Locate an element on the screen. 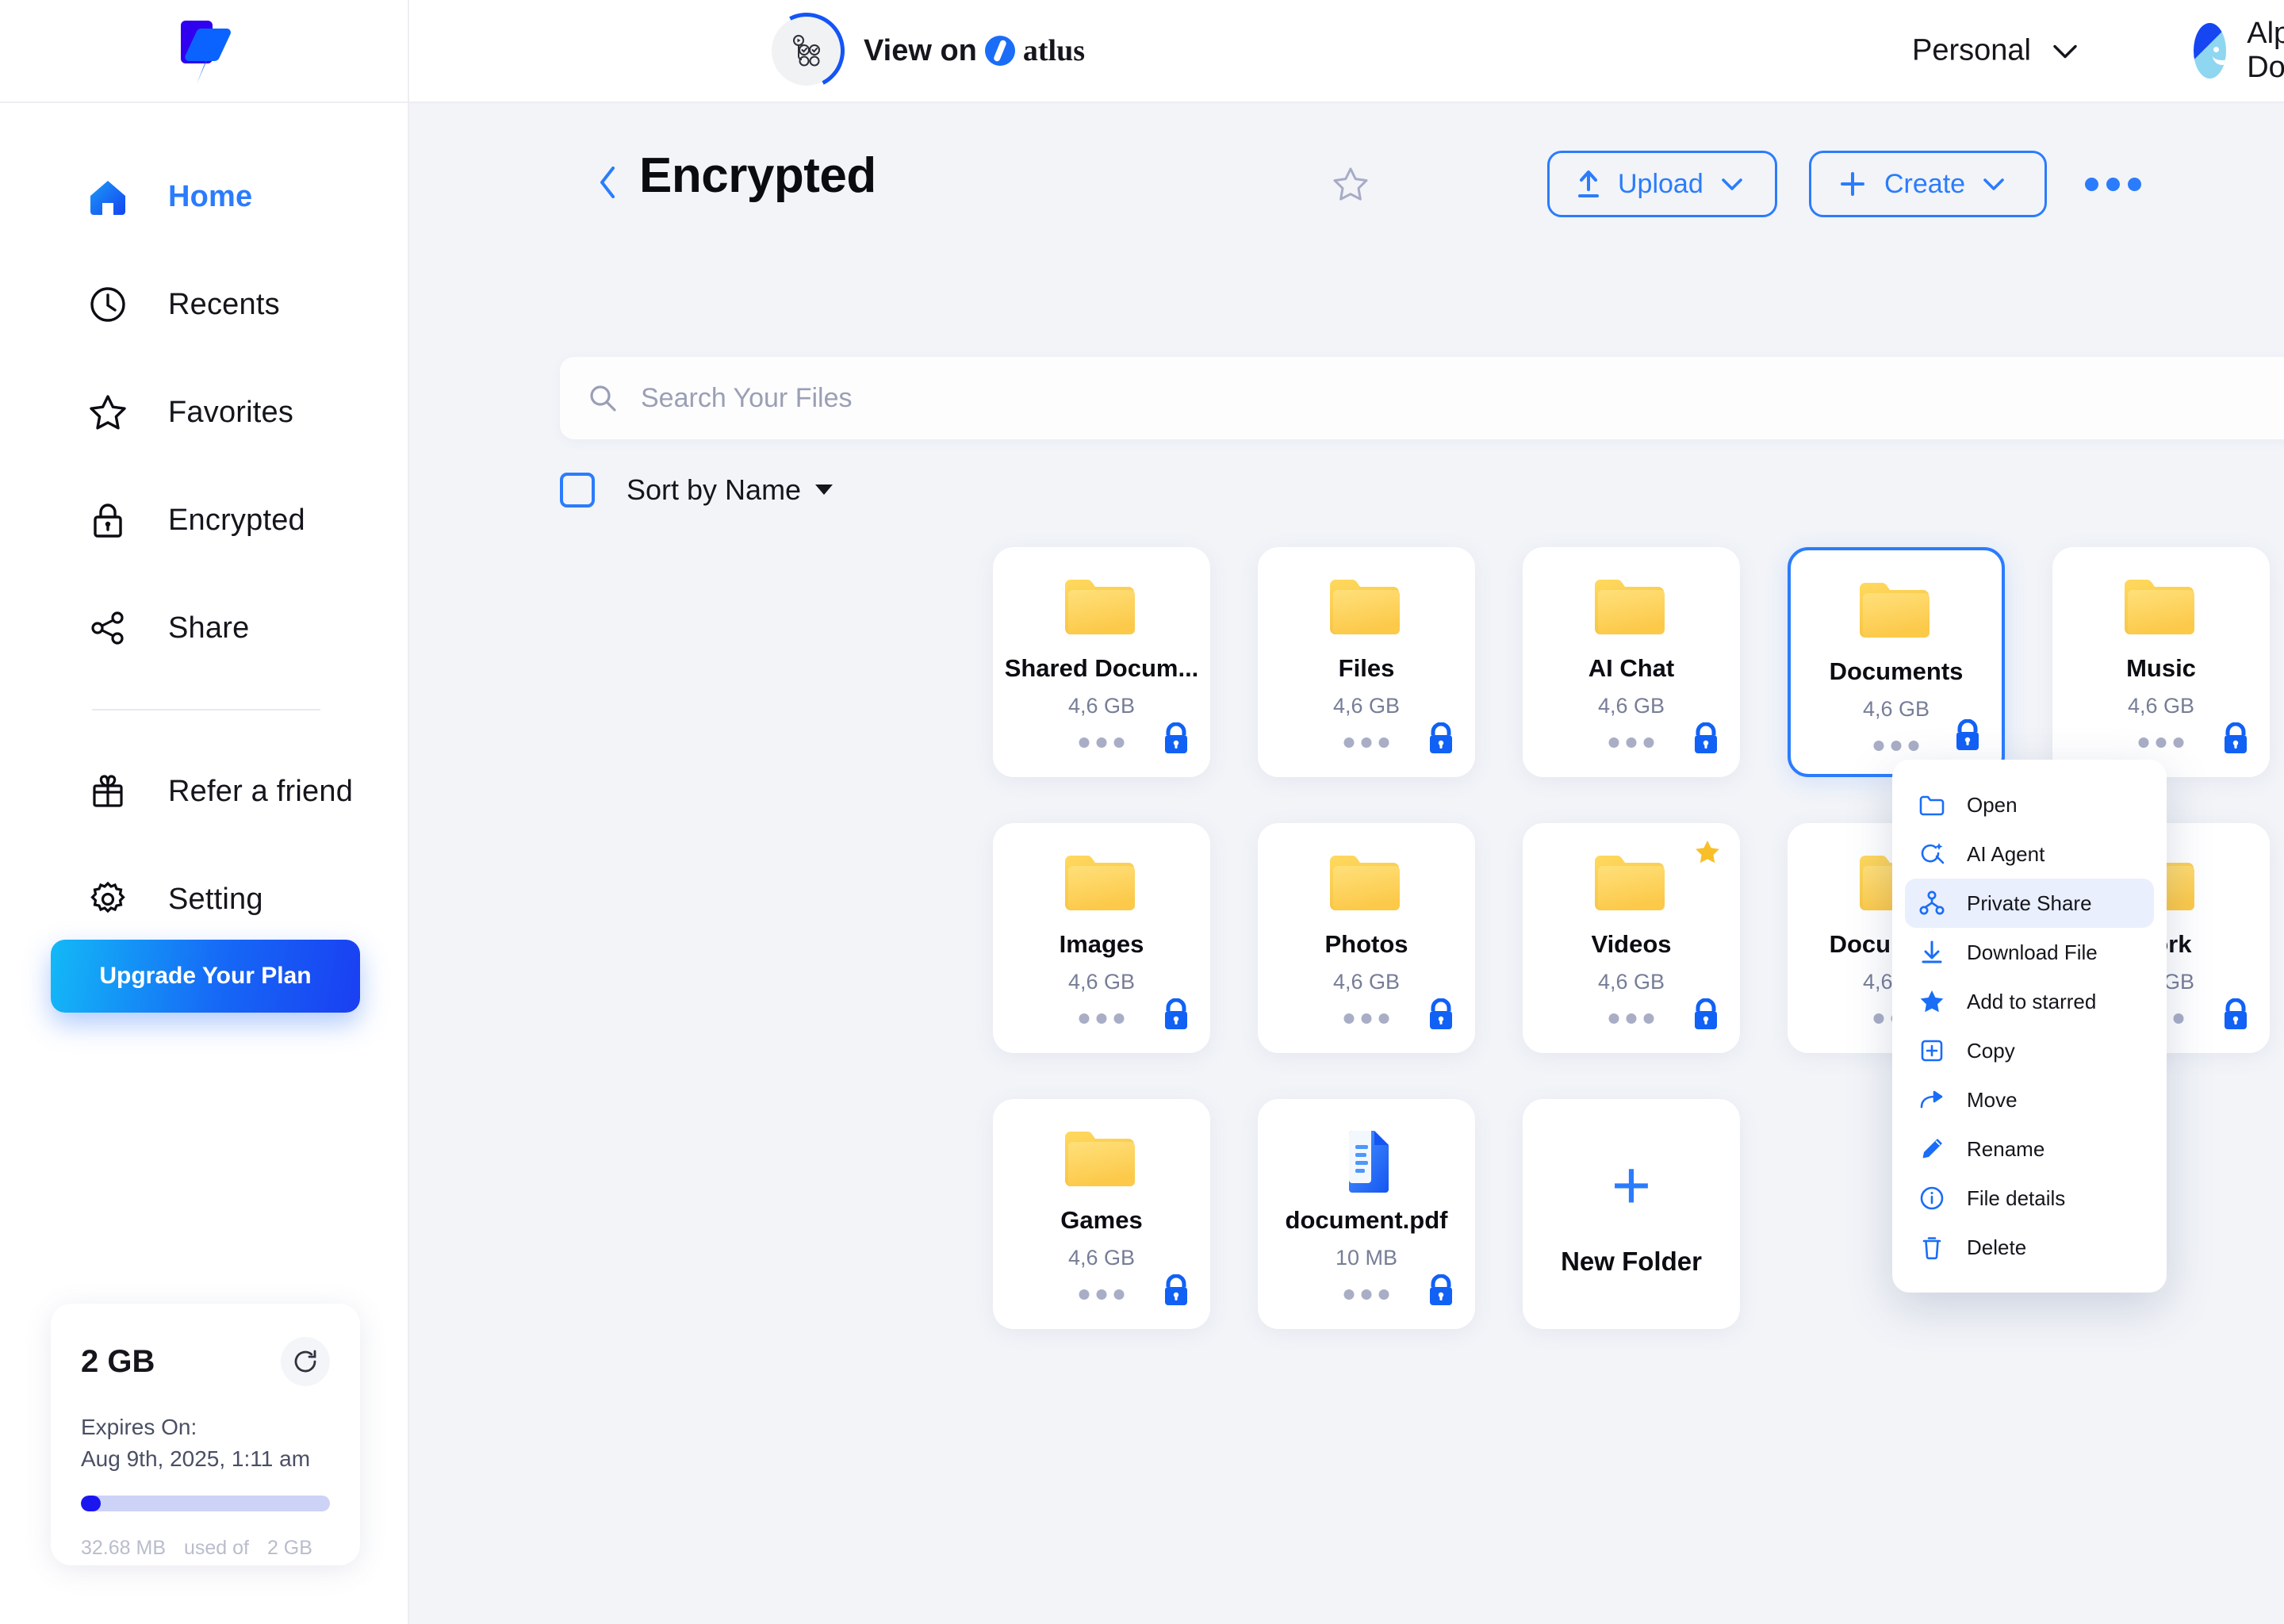  context-menu-item-add-to-starred: Add to starred is located at coordinates (2029, 1002).